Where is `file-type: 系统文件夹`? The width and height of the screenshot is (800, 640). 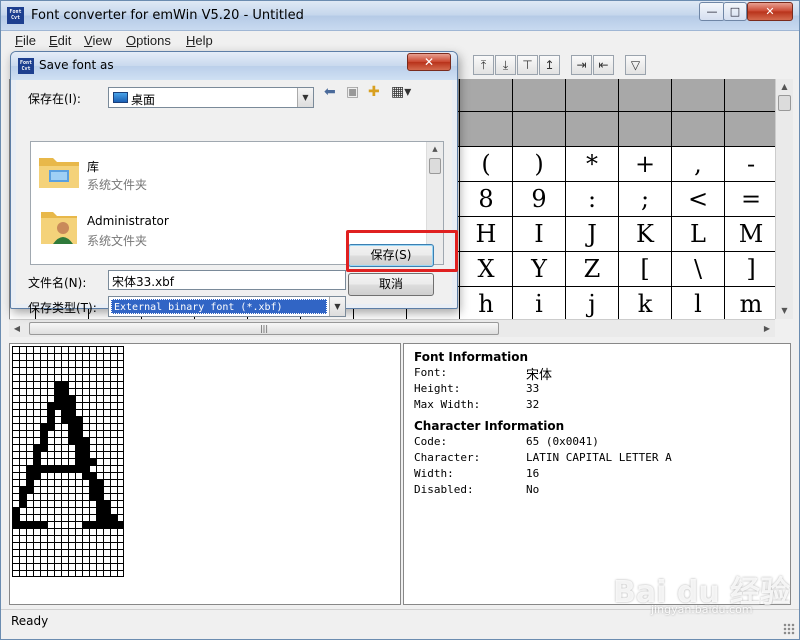 file-type: 系统文件夹 is located at coordinates (117, 185).